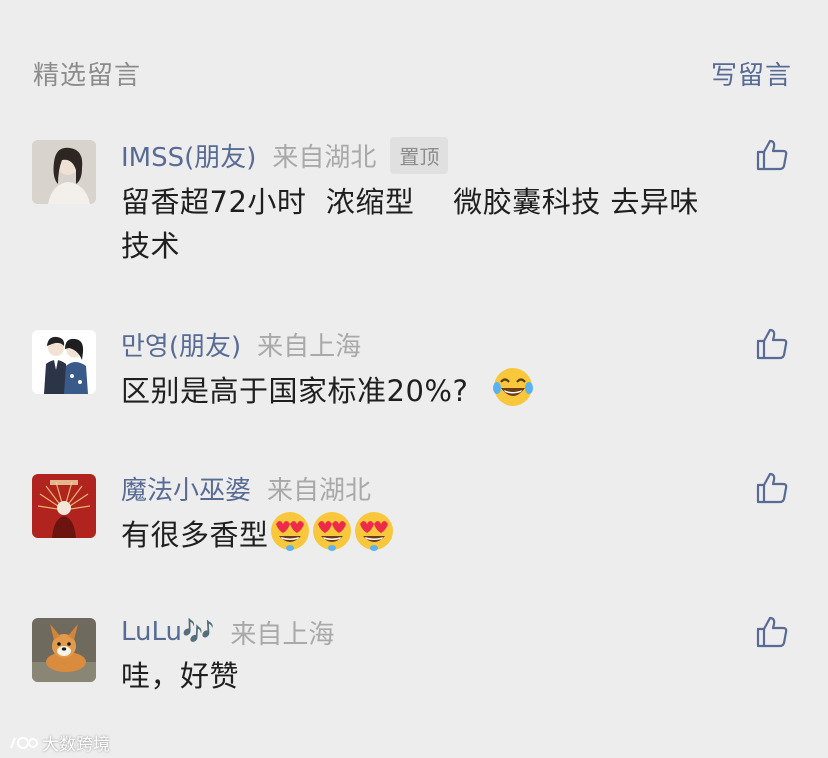 This screenshot has width=828, height=758. Describe the element at coordinates (186, 488) in the screenshot. I see `nickname: 魔法小巫婆` at that location.